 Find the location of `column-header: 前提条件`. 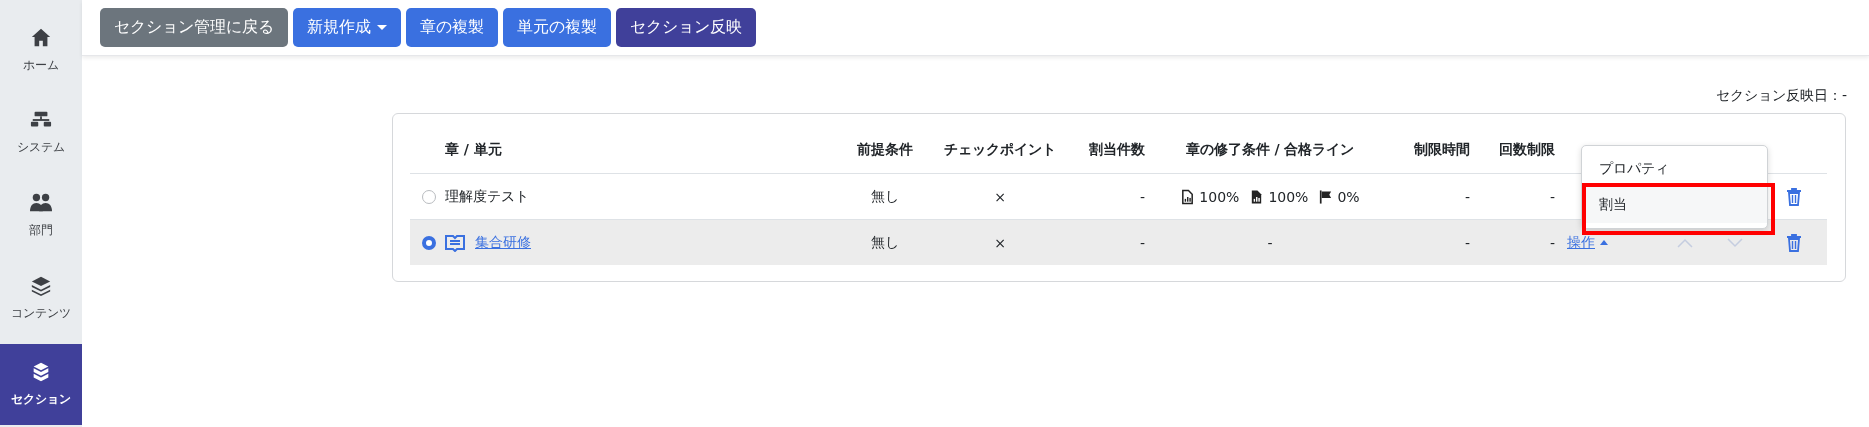

column-header: 前提条件 is located at coordinates (885, 149).